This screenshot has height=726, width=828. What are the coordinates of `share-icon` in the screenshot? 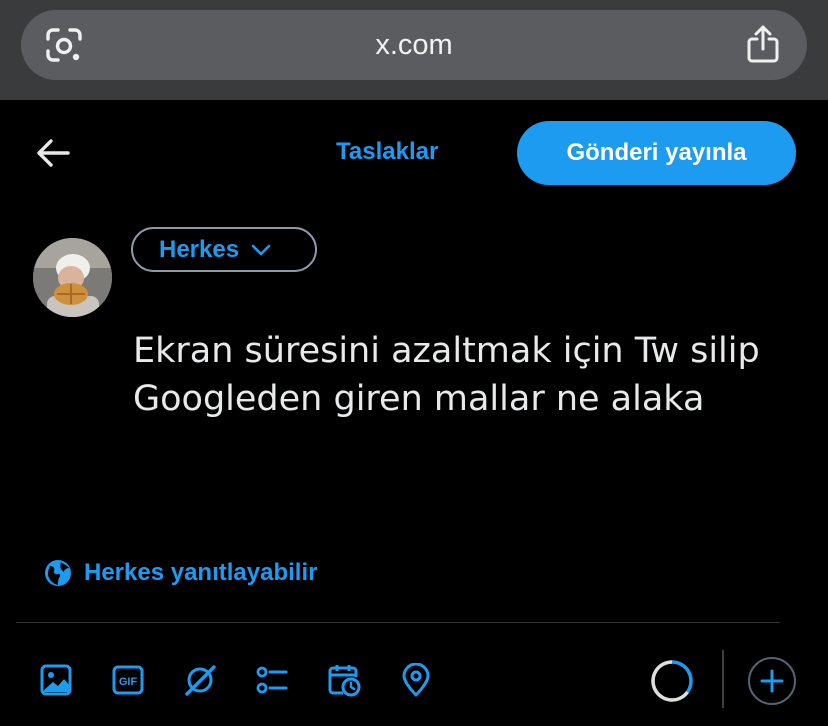 It's located at (763, 44).